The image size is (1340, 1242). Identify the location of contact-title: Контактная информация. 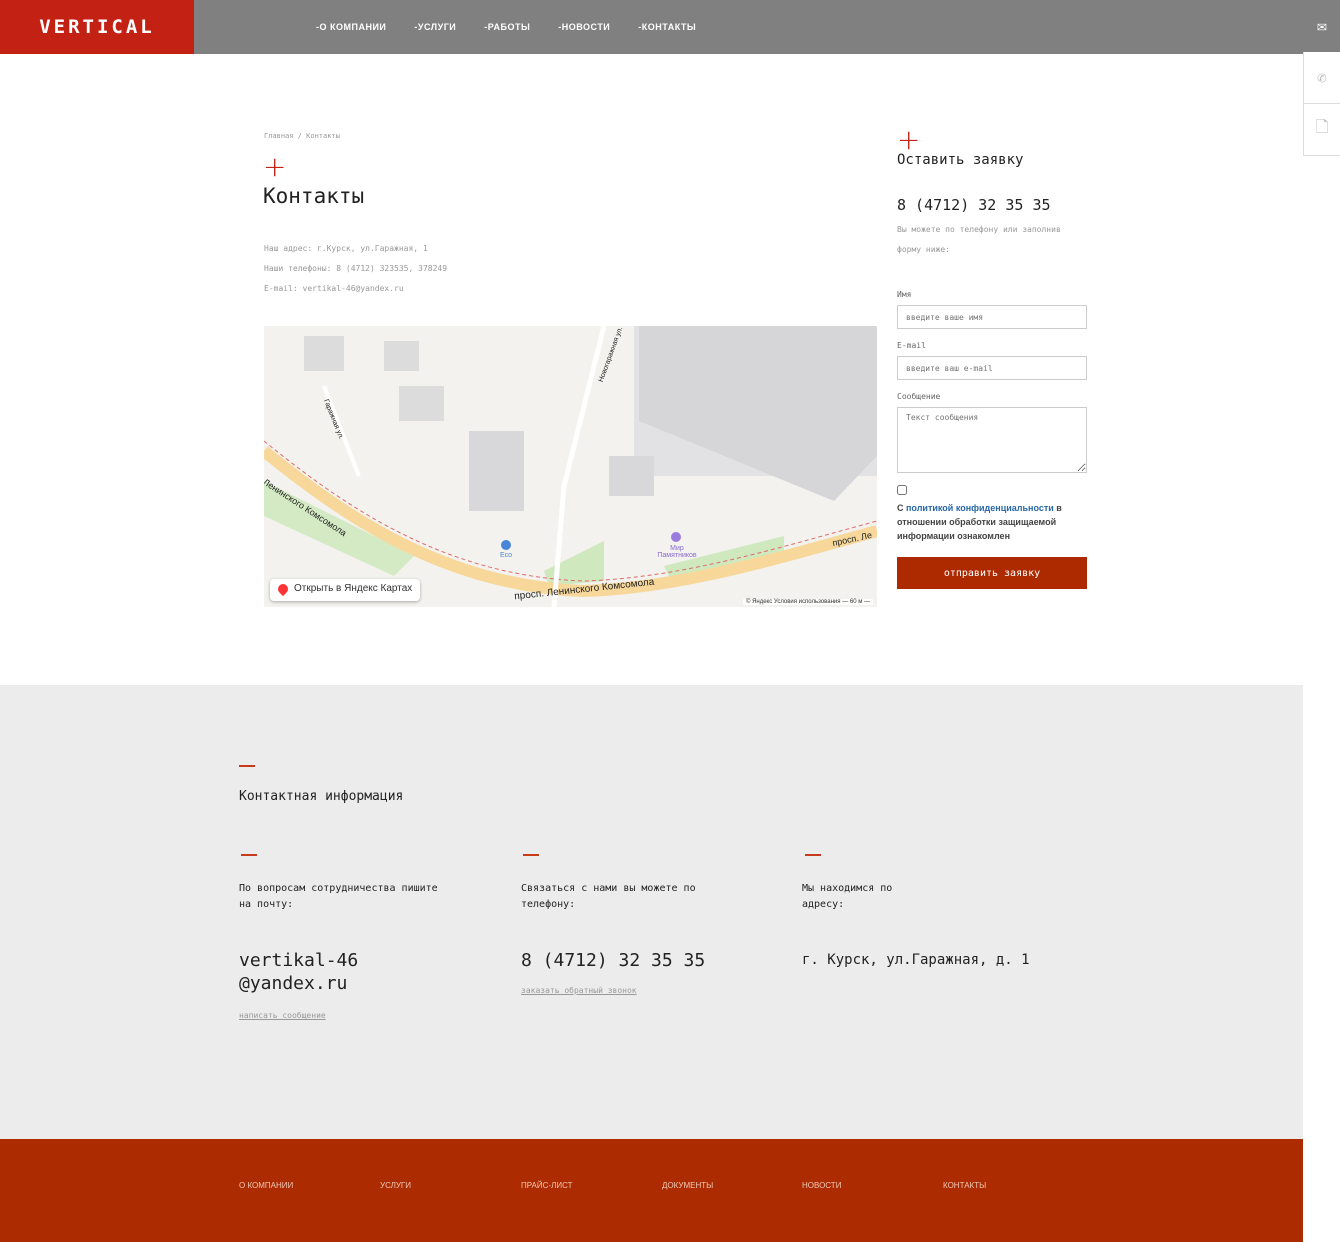
(321, 796).